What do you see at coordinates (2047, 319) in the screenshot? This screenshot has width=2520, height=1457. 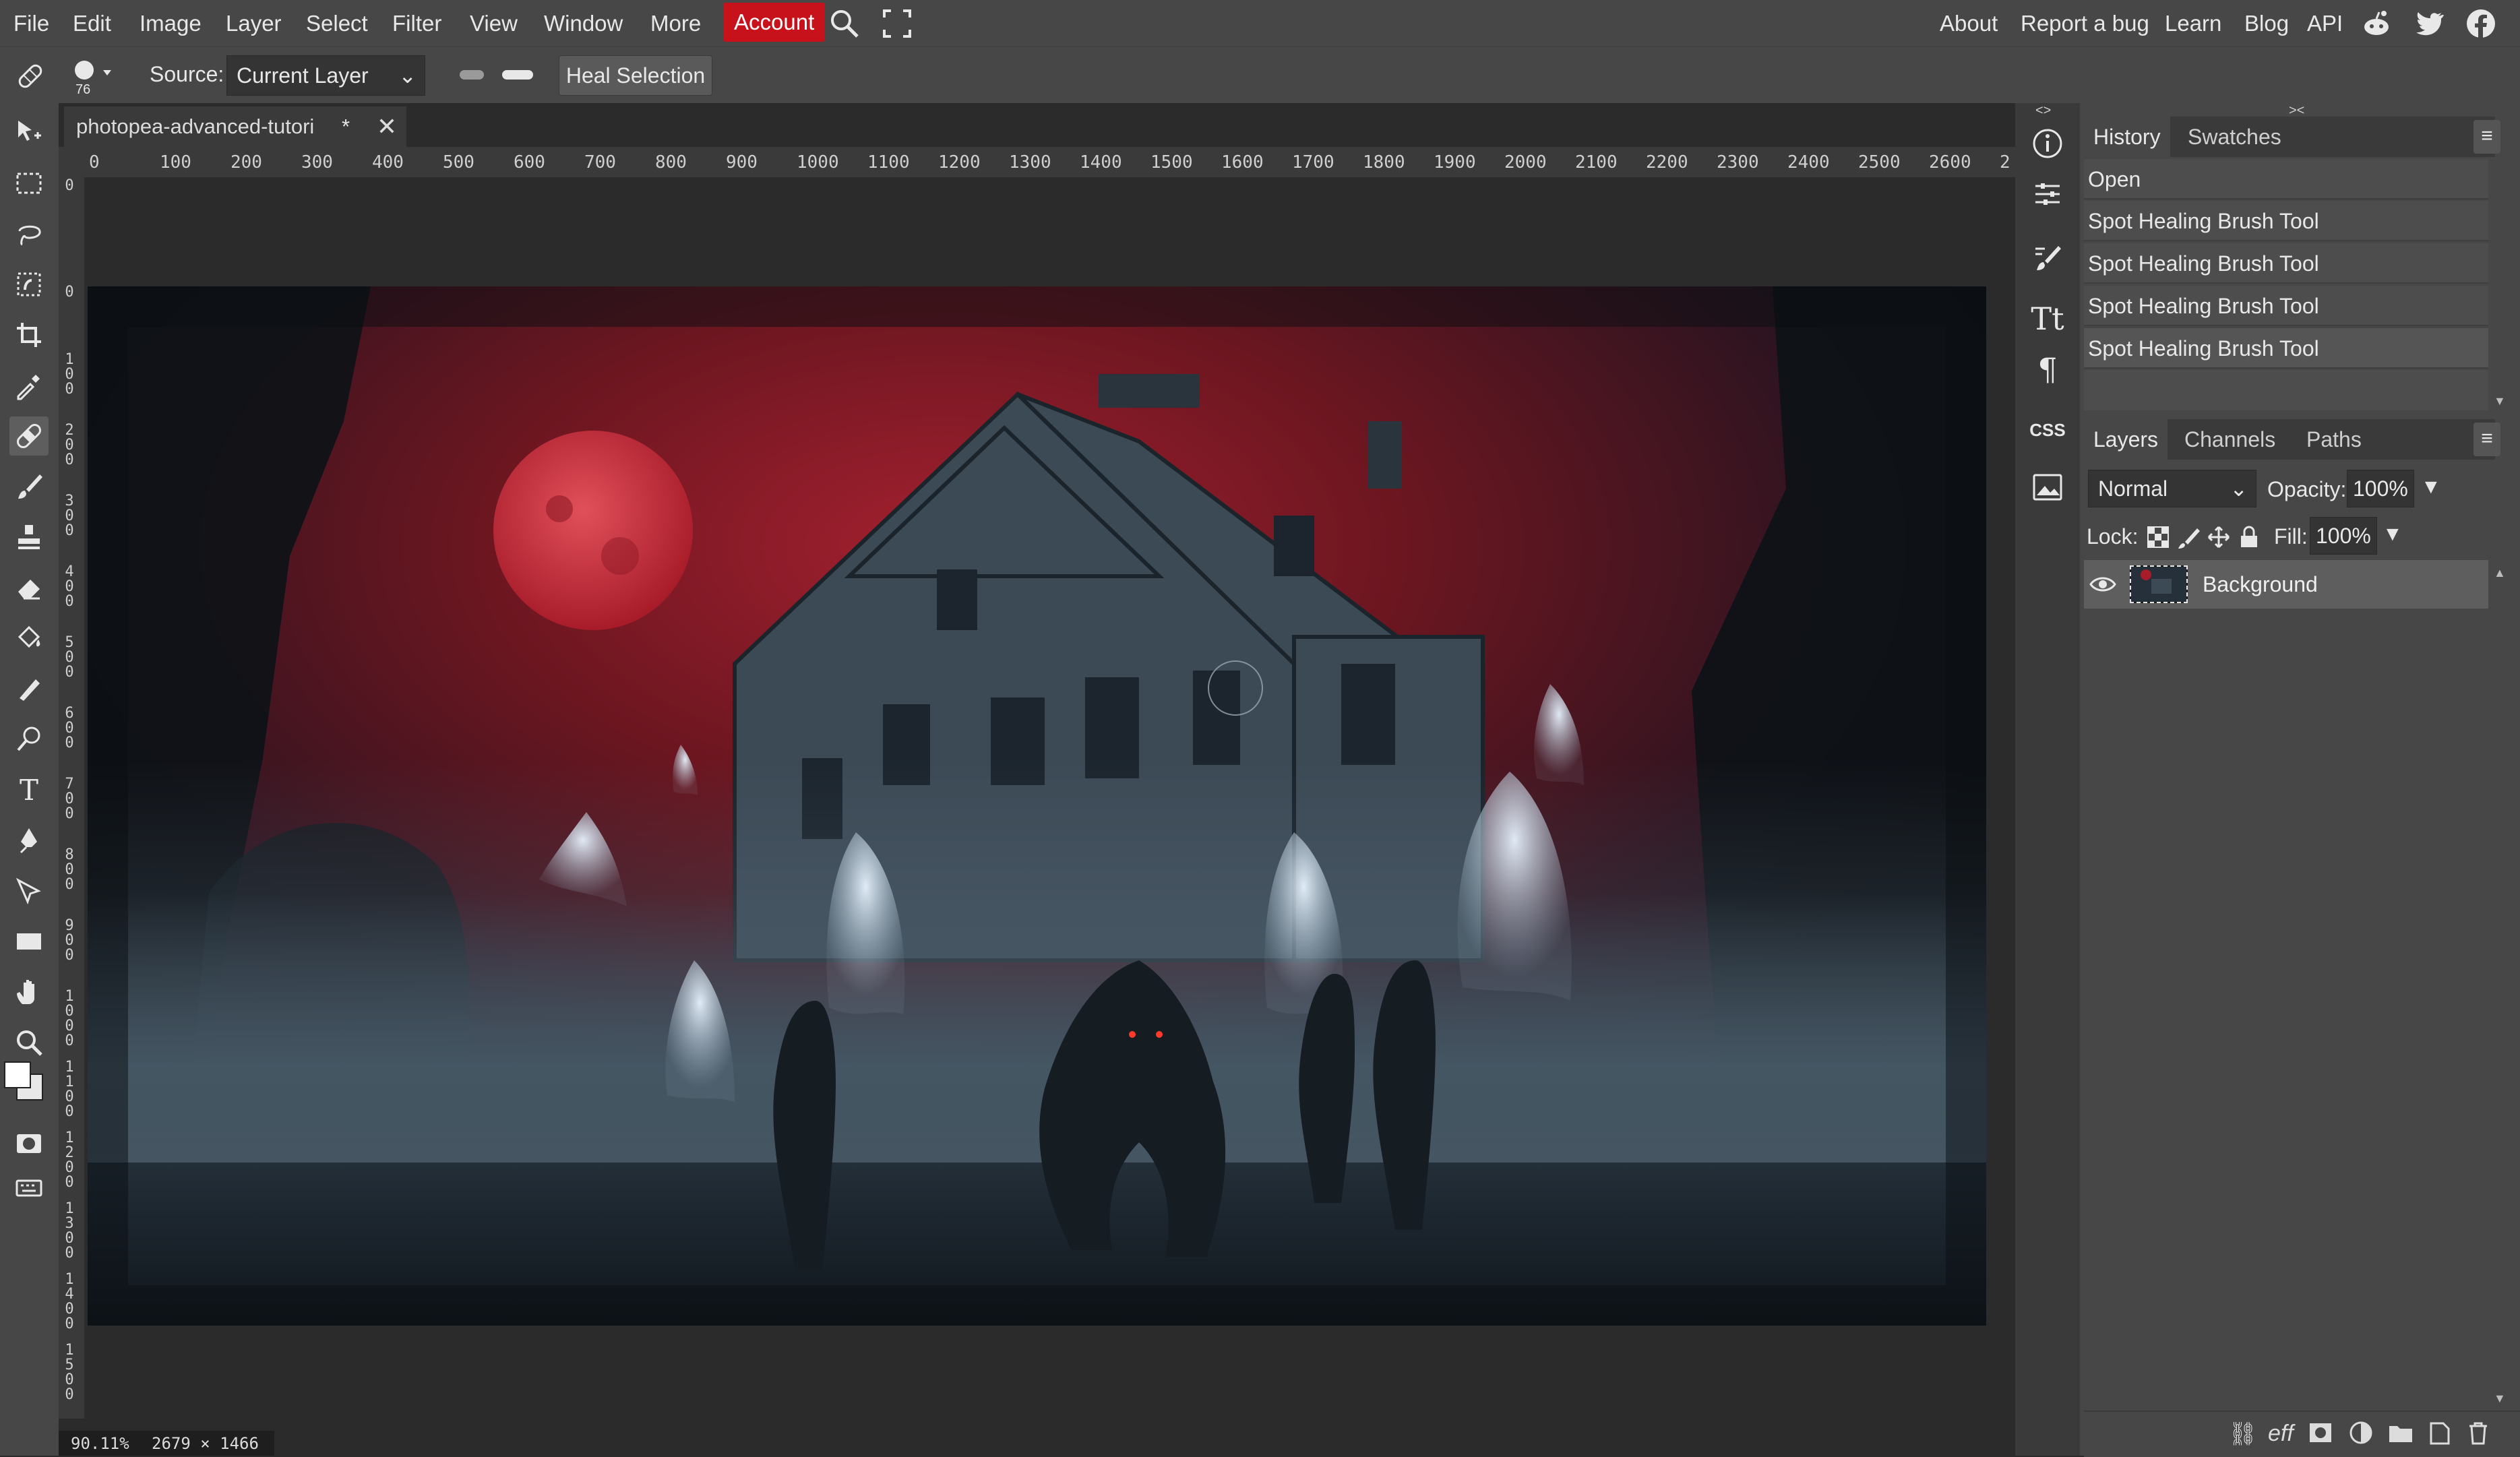 I see `character-icon: Tt` at bounding box center [2047, 319].